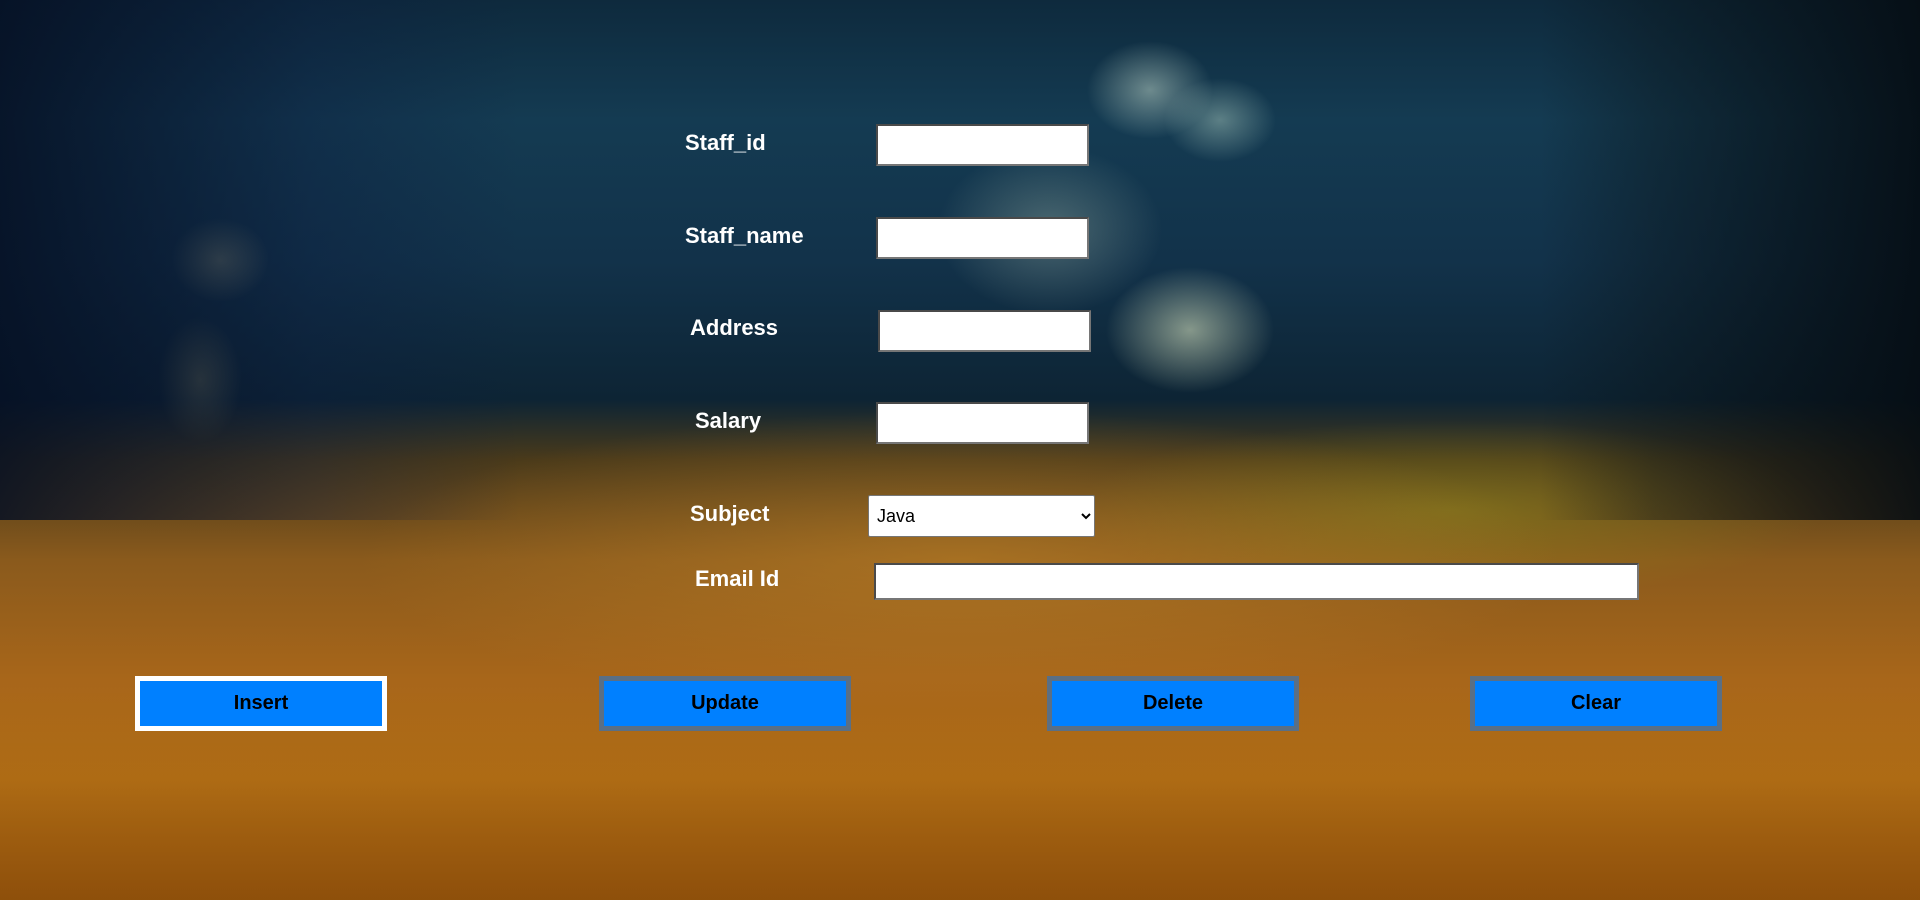  I want to click on clear-button: Clear, so click(1596, 703).